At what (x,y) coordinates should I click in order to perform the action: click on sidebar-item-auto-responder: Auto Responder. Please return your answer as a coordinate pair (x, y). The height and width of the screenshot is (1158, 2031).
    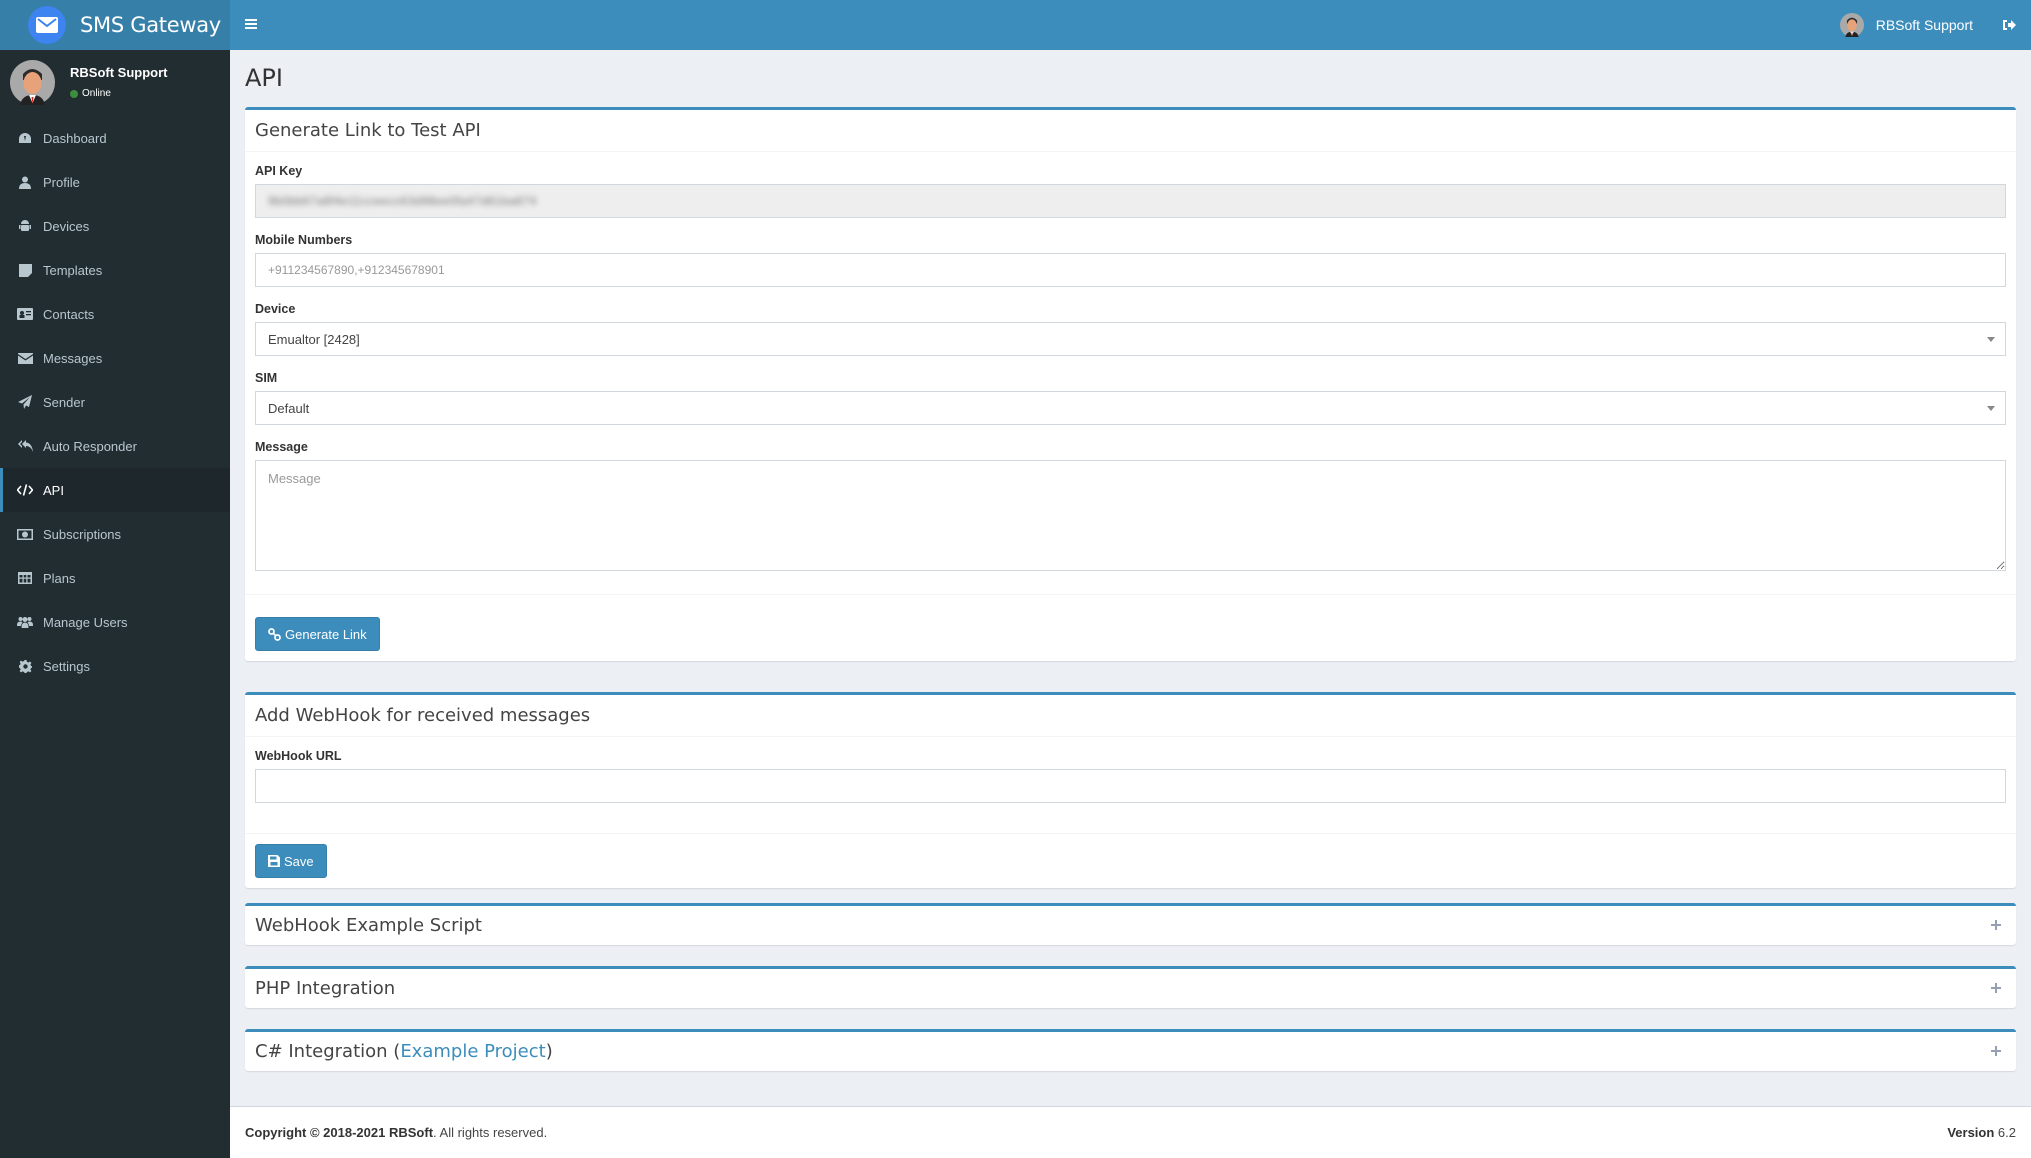
    Looking at the image, I should click on (115, 446).